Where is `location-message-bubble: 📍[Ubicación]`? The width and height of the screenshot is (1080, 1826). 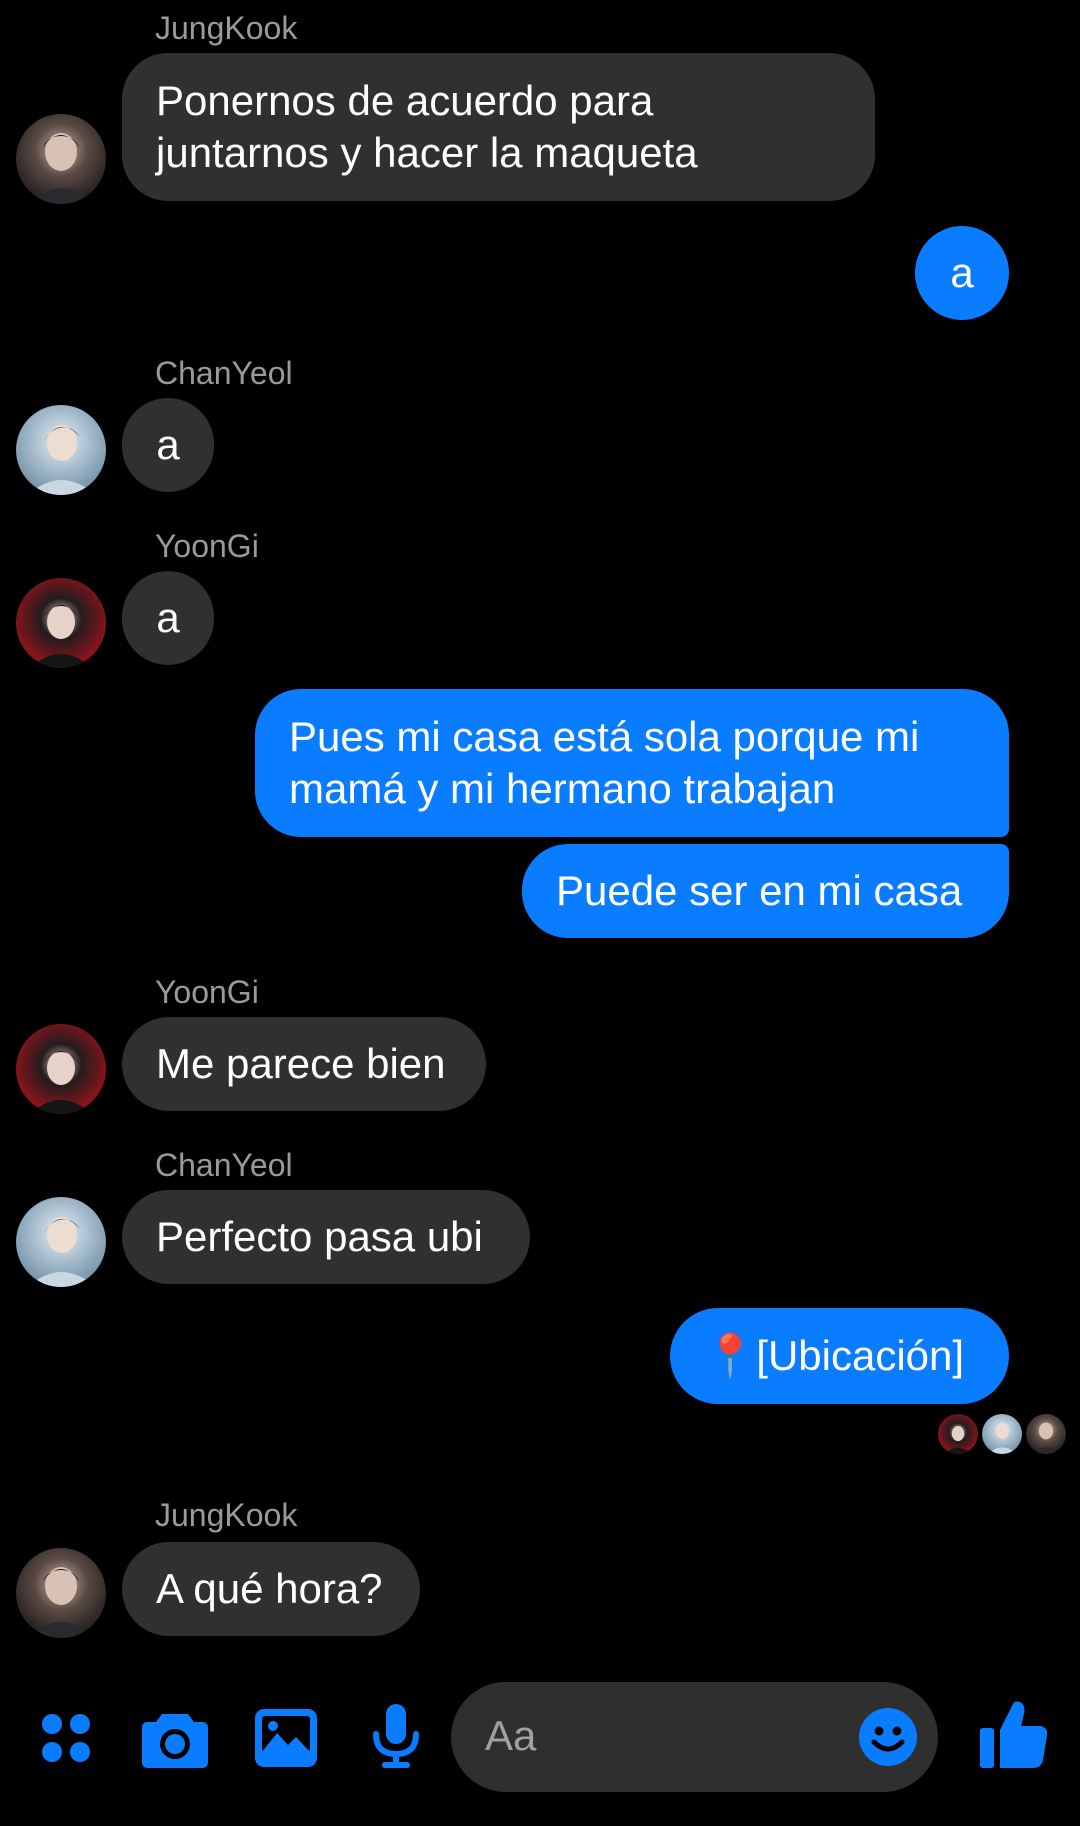
location-message-bubble: 📍[Ubicación] is located at coordinates (839, 1356).